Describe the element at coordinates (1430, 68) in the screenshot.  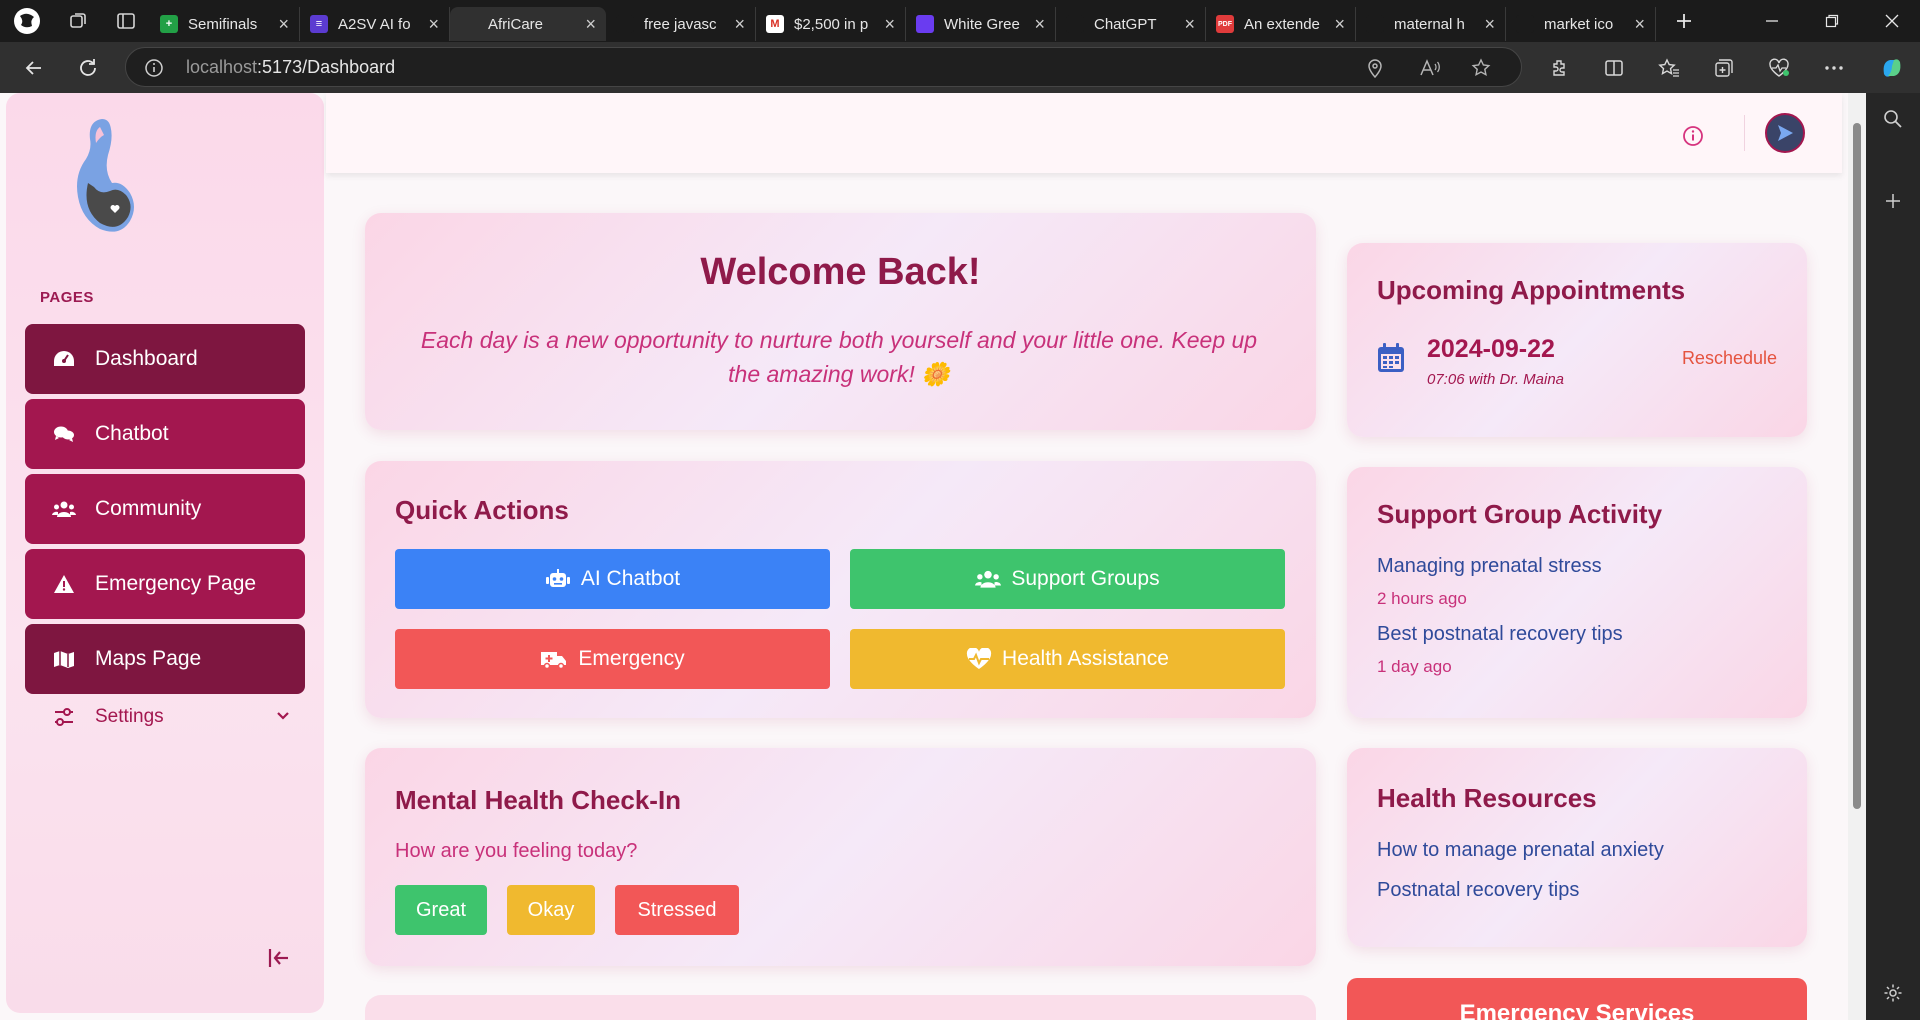
I see `read-aloud-icon` at that location.